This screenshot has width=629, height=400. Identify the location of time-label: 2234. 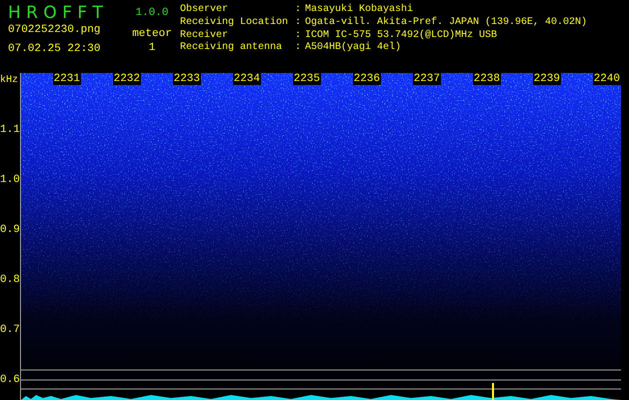
(246, 79).